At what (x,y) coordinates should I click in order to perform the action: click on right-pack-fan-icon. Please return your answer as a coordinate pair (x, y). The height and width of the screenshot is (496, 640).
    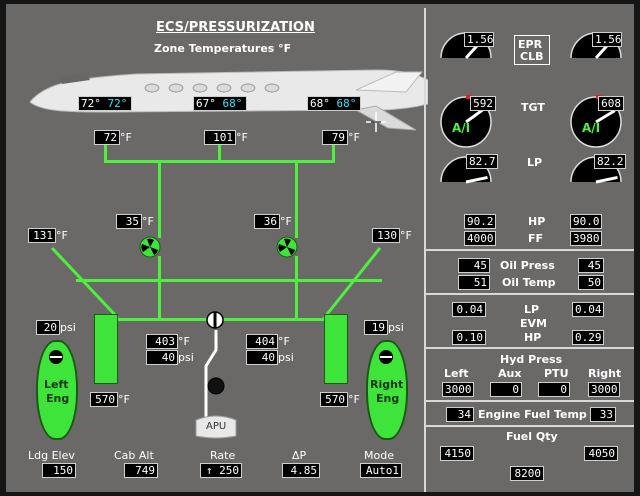
    Looking at the image, I should click on (287, 247).